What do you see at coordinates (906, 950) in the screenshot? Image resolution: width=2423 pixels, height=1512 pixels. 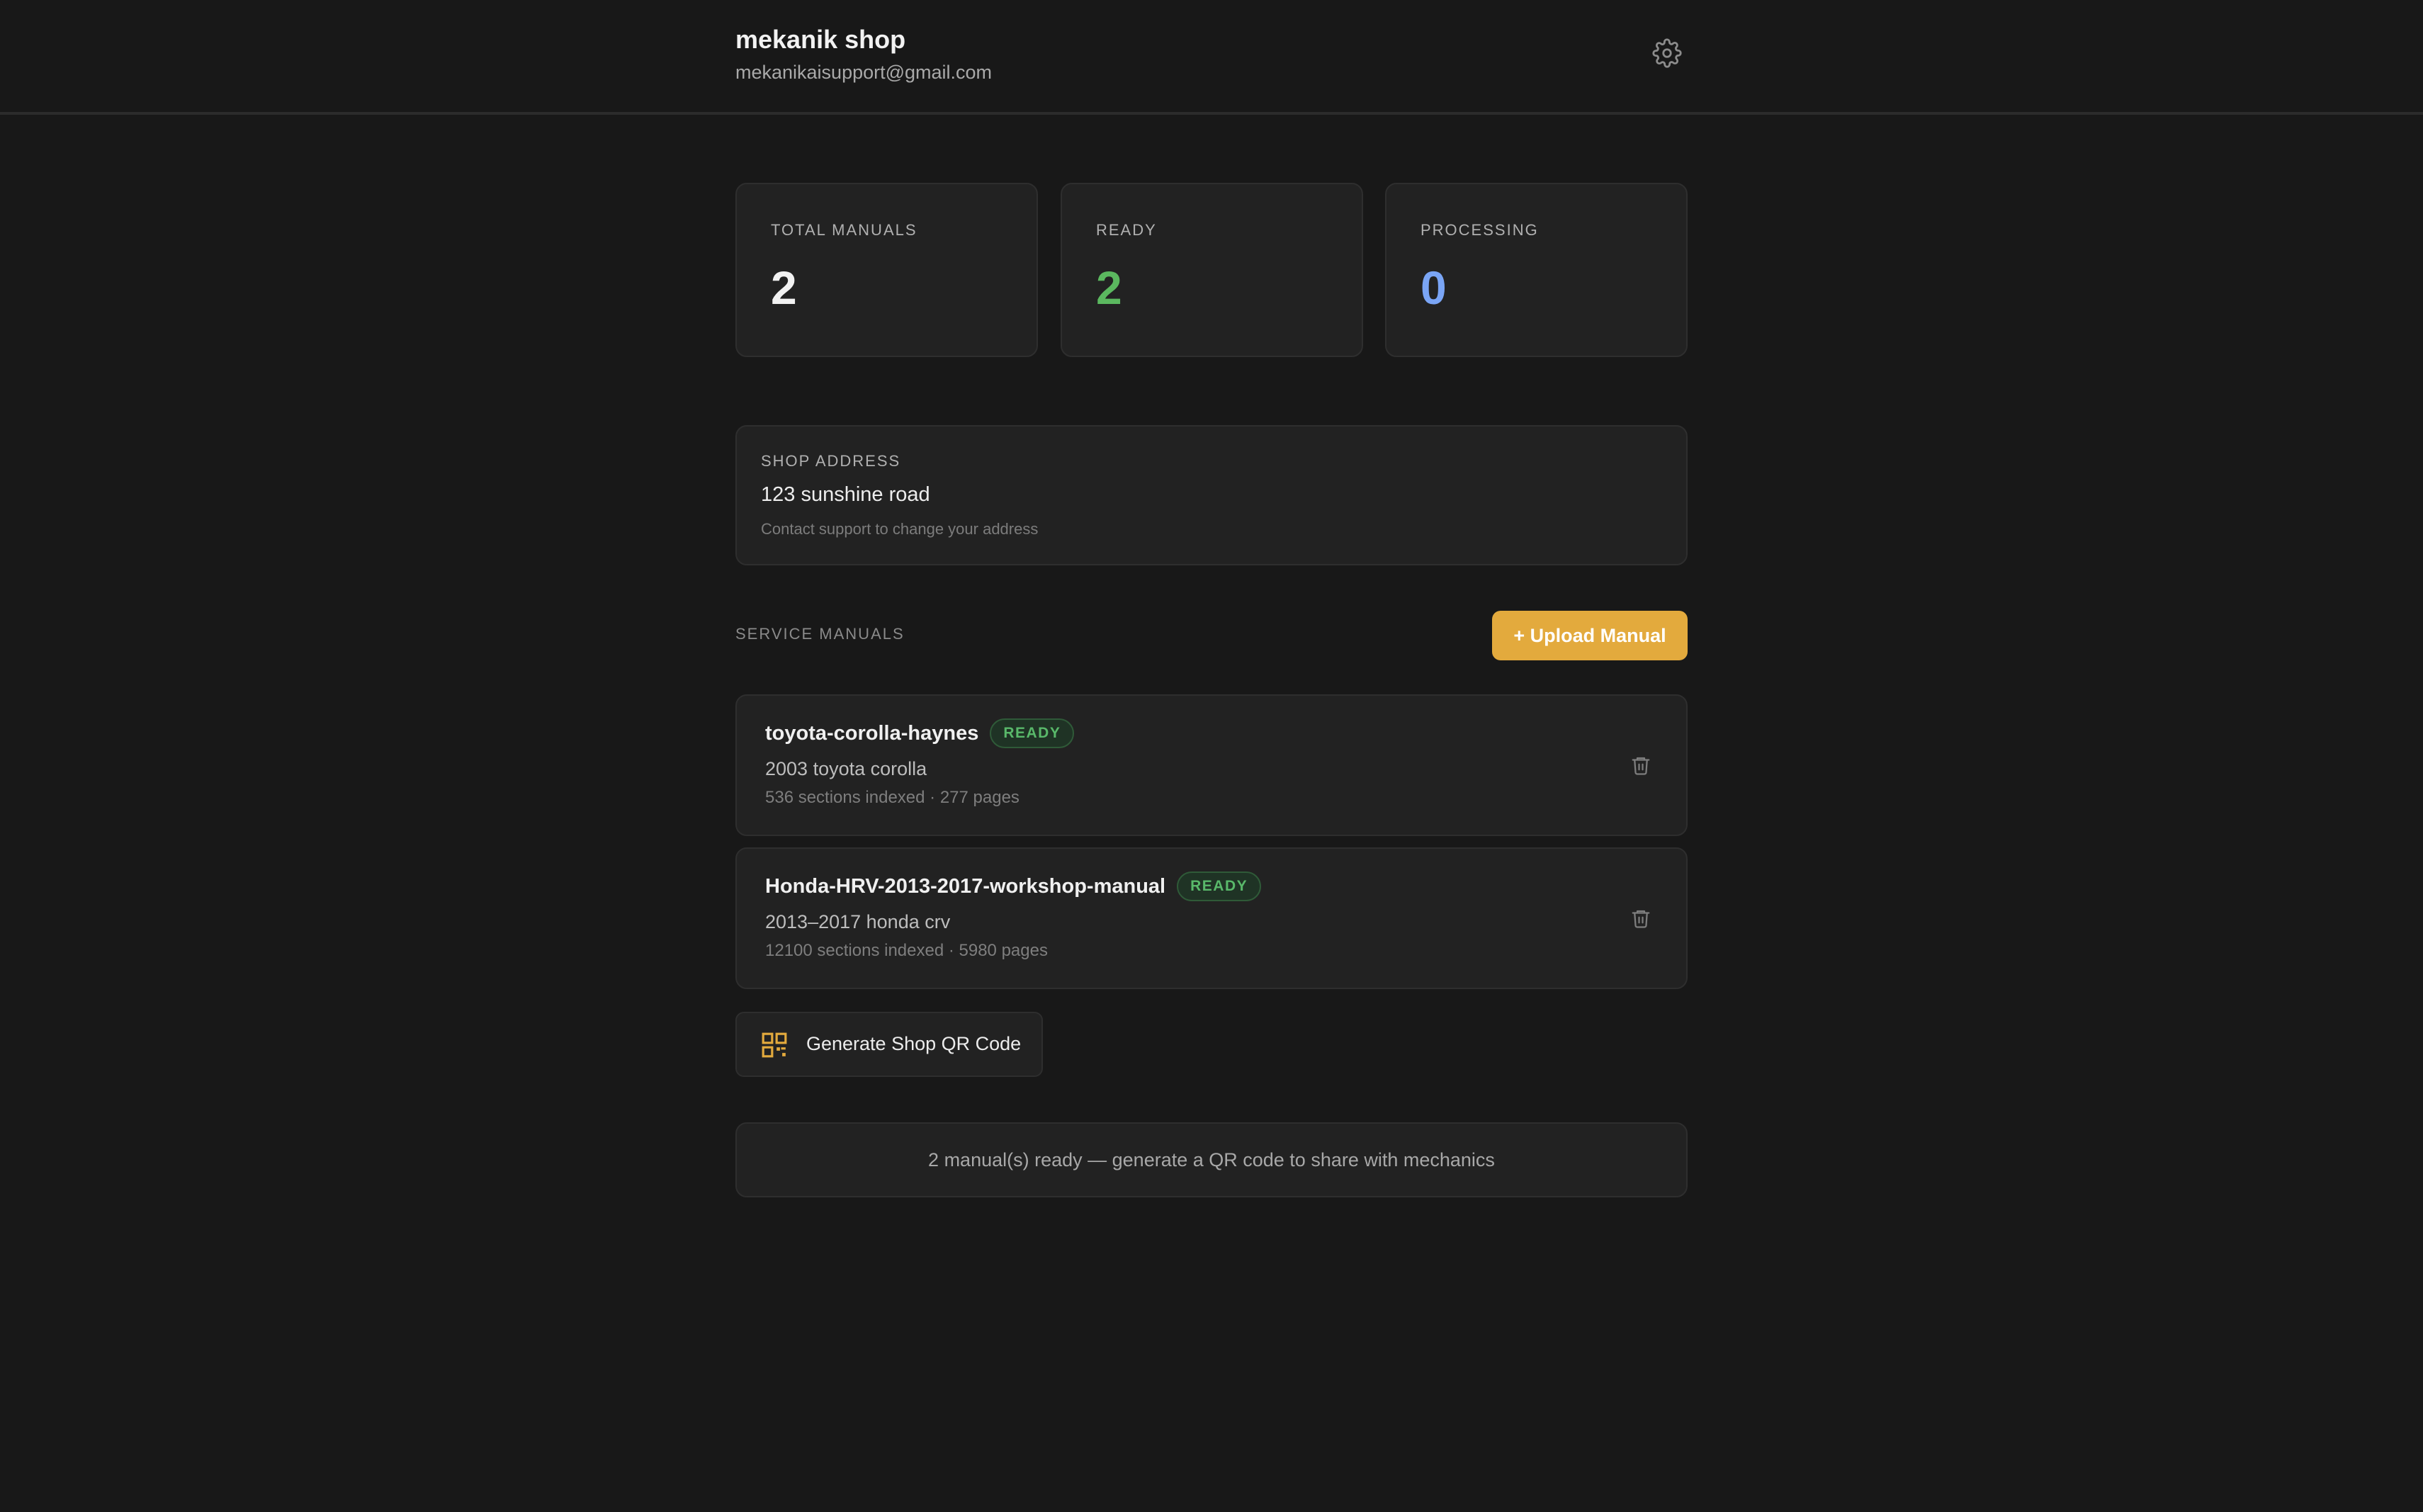 I see `manual-meta: 12100 sections indexed · 5980 pages` at bounding box center [906, 950].